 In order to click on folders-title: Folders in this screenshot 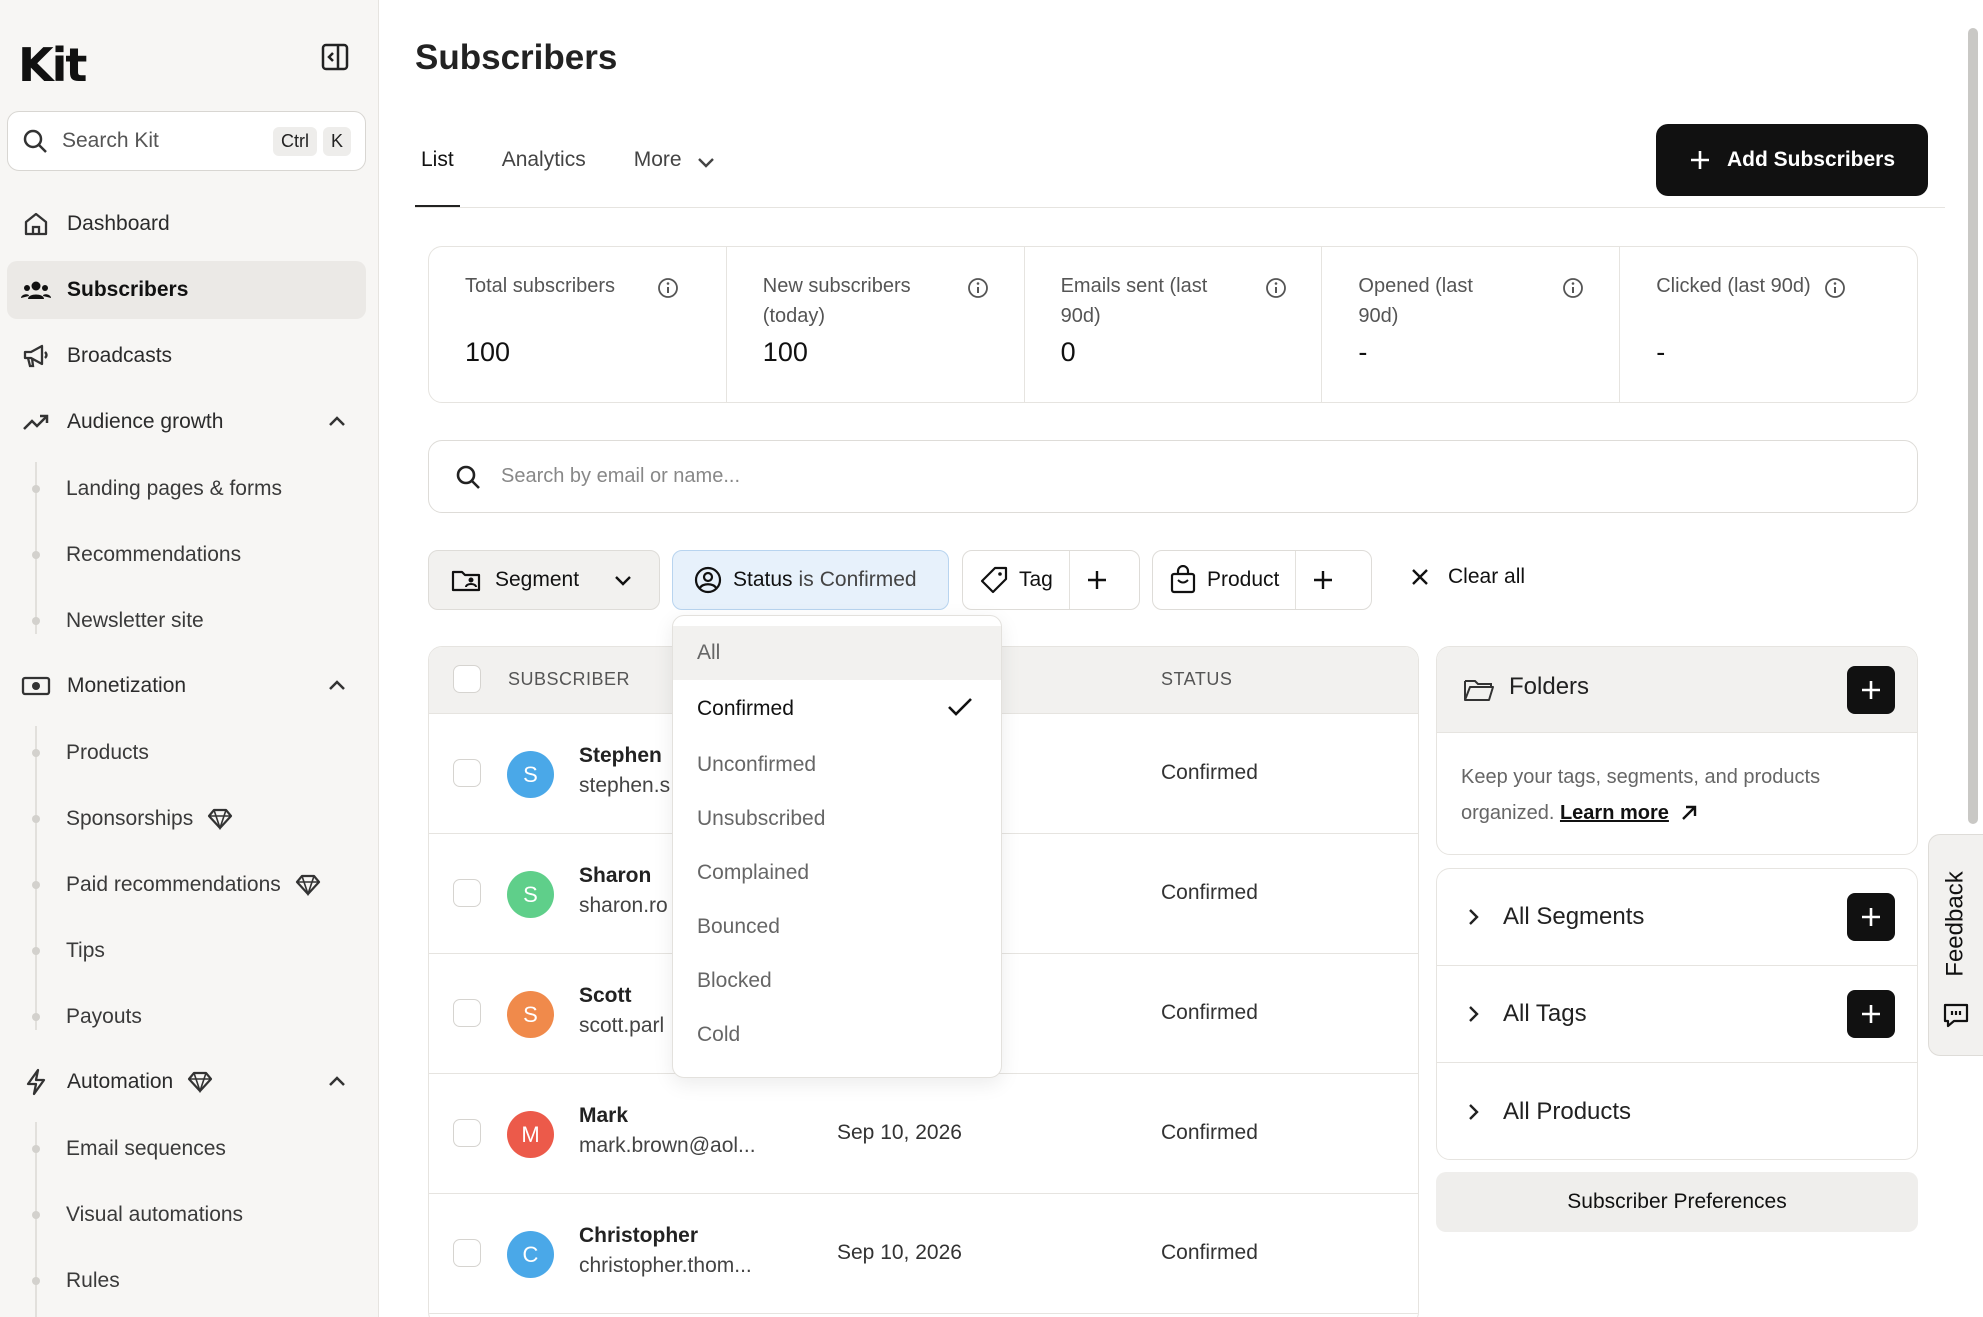, I will do `click(1549, 686)`.